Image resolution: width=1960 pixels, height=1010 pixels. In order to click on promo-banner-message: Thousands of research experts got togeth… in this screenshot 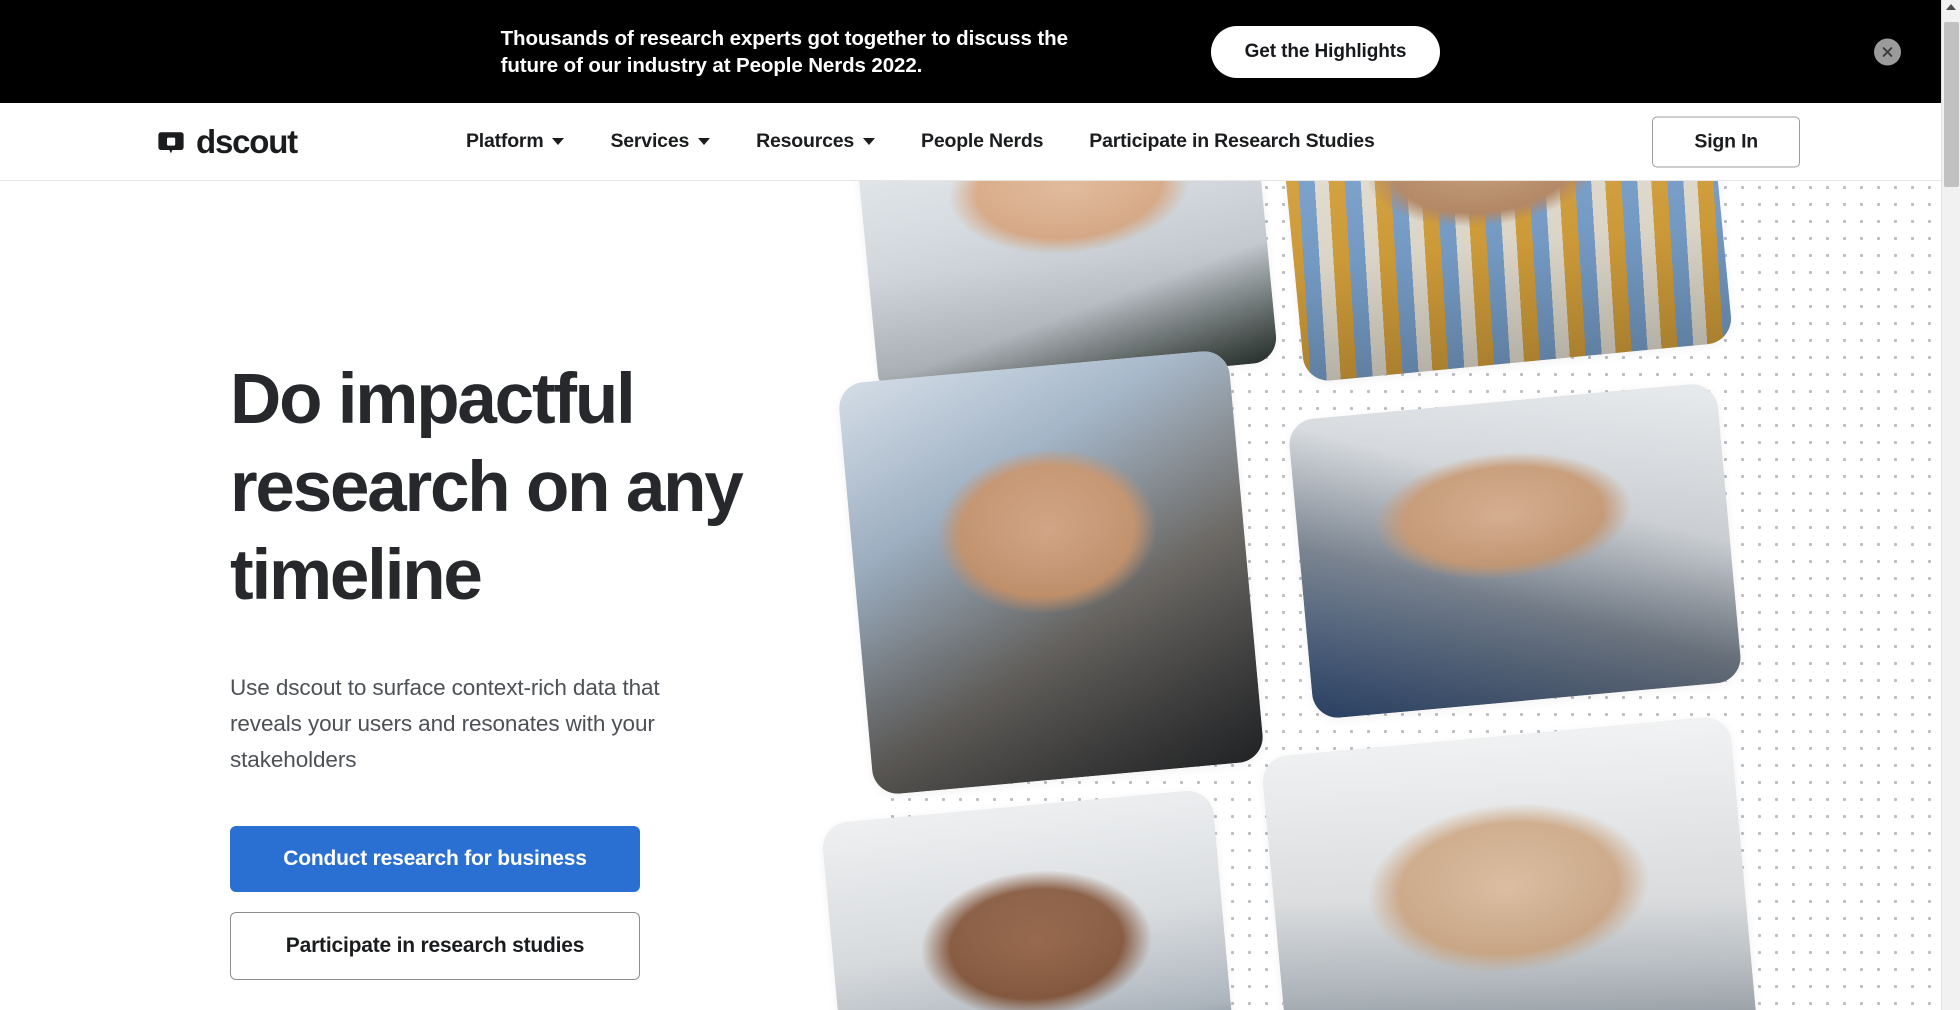, I will do `click(784, 51)`.